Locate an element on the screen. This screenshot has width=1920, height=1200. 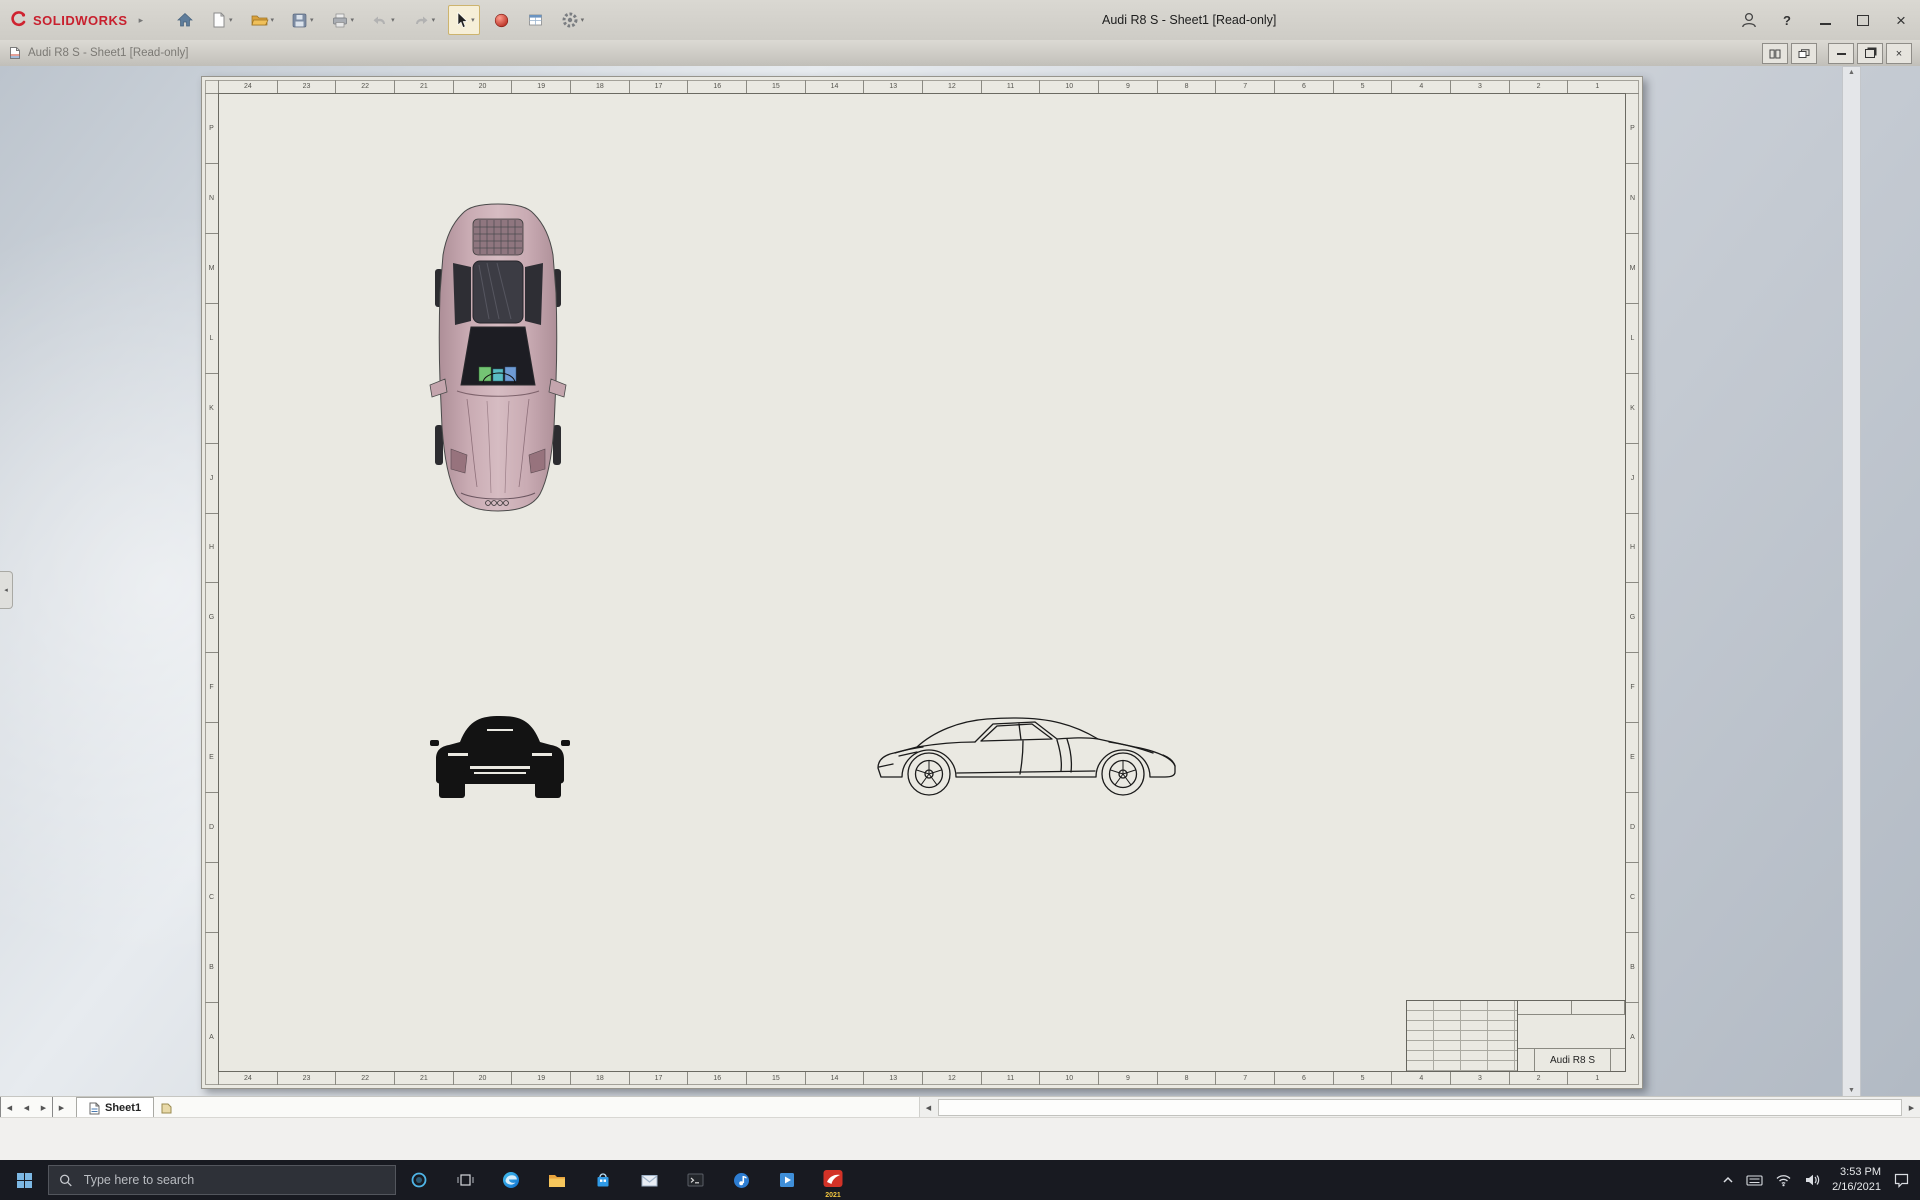
brand-flyout-arrow-icon: ▸ is located at coordinates (141, 20).